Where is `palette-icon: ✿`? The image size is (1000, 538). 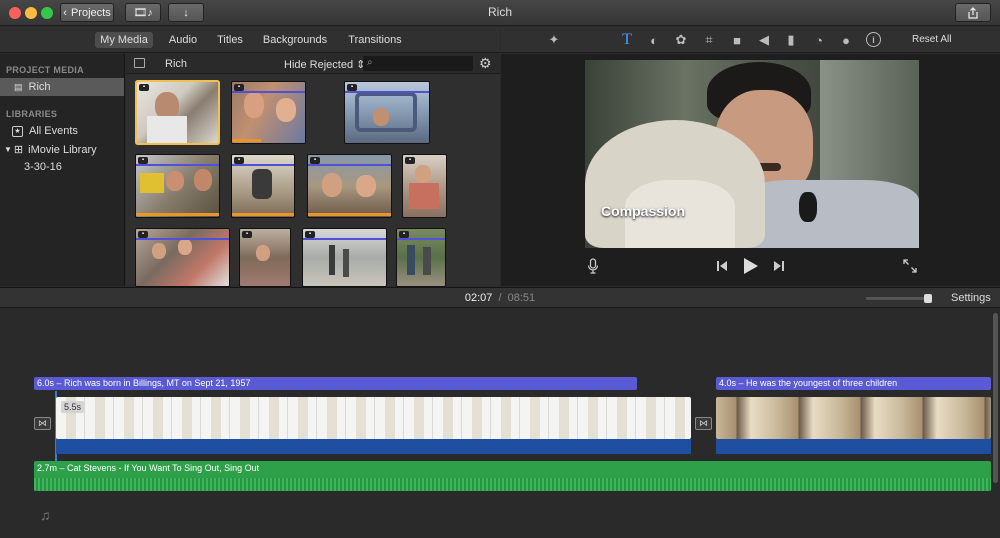
palette-icon: ✿ is located at coordinates (681, 40).